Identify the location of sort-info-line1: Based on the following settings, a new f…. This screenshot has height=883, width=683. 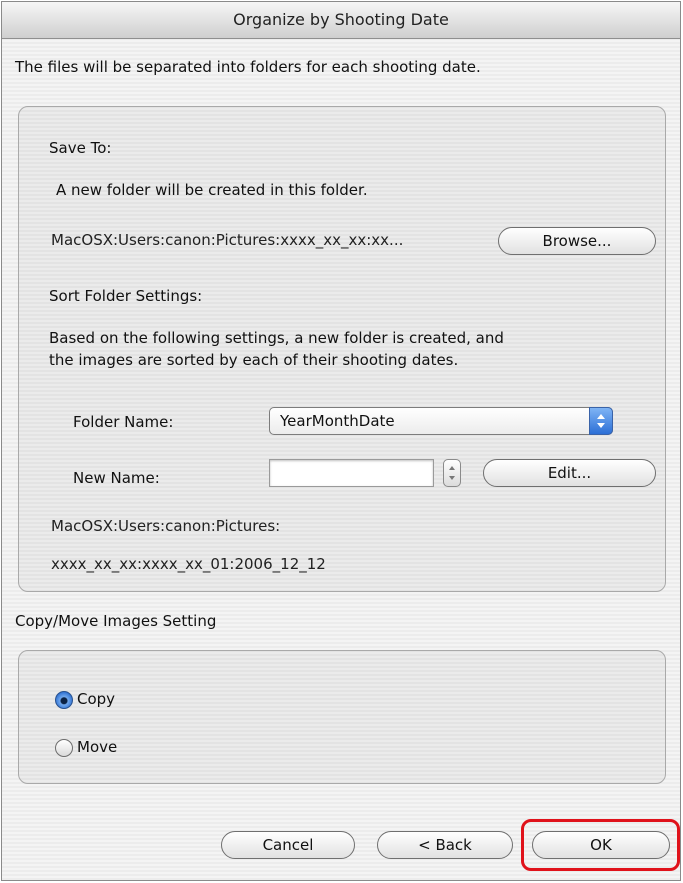
(276, 338).